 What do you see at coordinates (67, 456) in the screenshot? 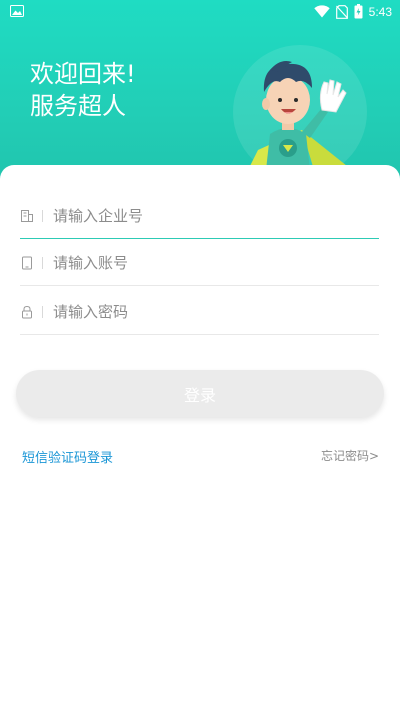
I see `sms-login-link: 短信验证码登录` at bounding box center [67, 456].